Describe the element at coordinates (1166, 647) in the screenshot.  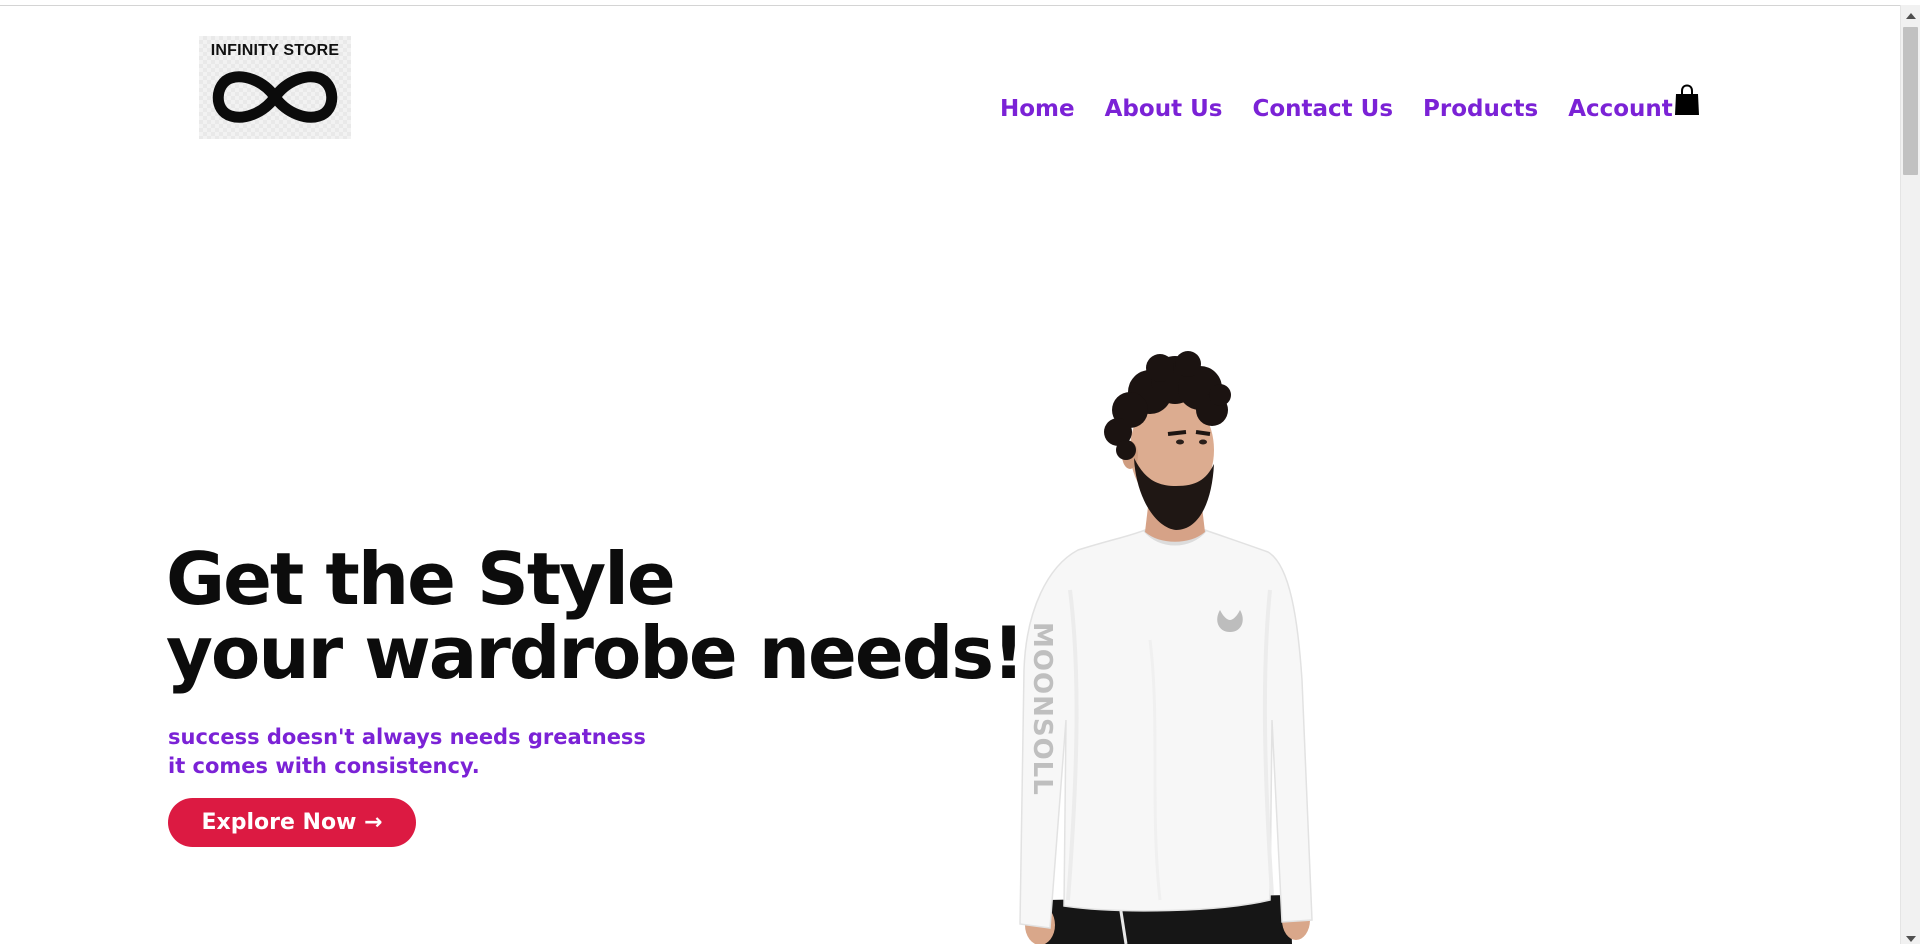
I see `hero-model-image: MOONSOLL` at that location.